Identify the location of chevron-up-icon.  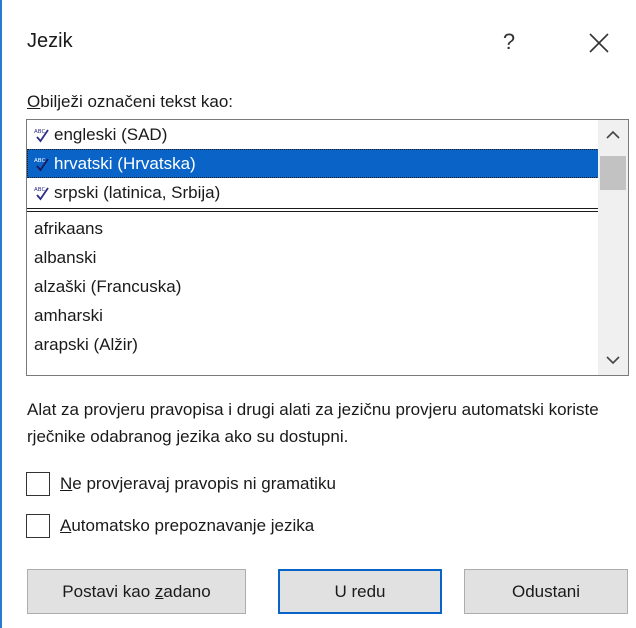
(613, 134).